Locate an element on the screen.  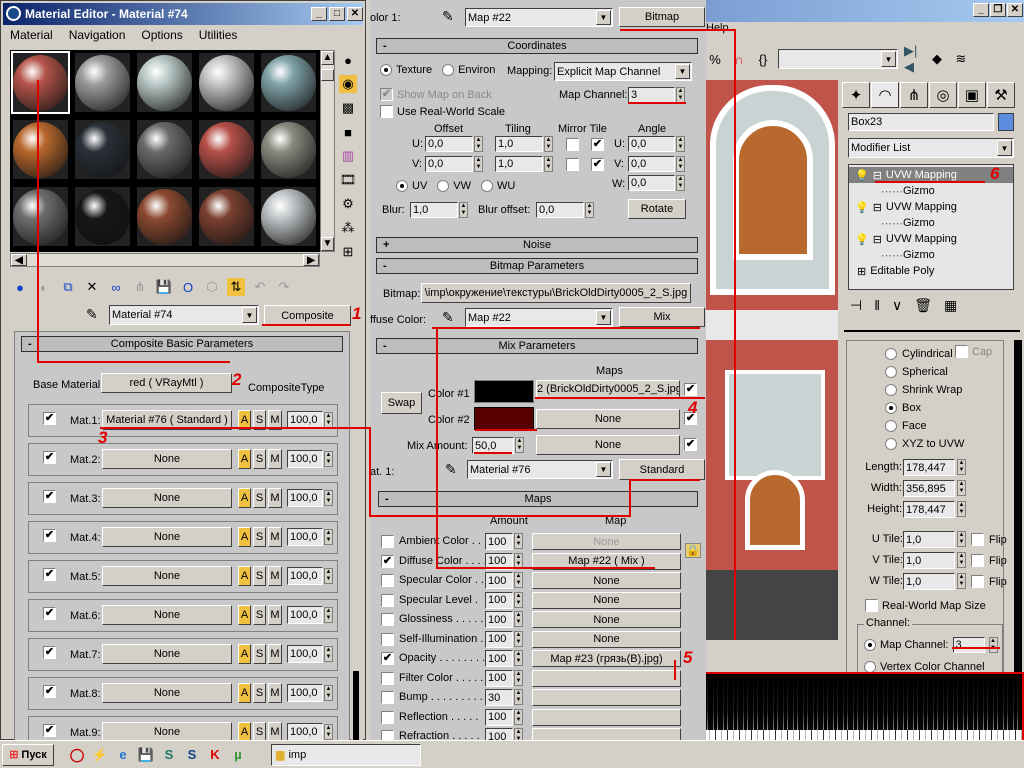
annotation-line-bitmap is located at coordinates (678, 334).